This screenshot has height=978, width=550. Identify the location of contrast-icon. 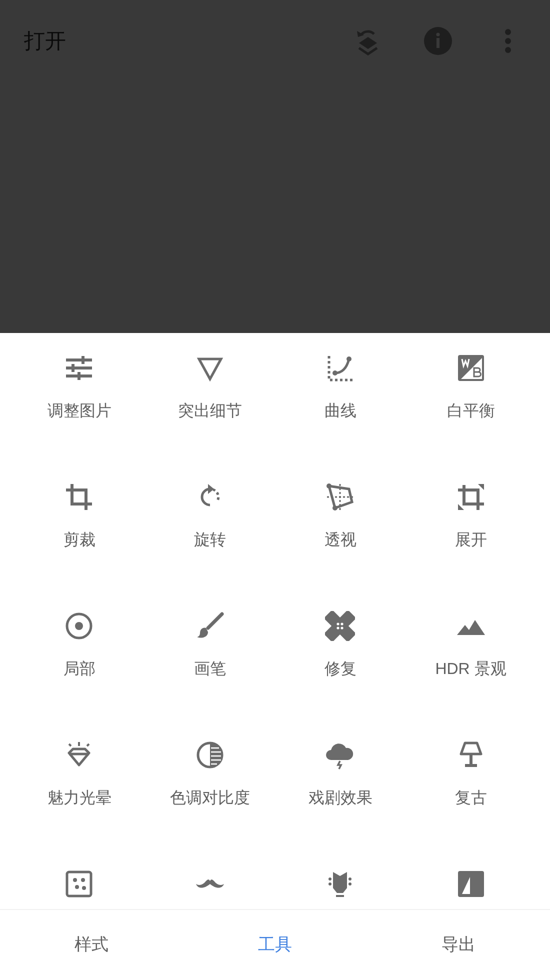
(209, 755).